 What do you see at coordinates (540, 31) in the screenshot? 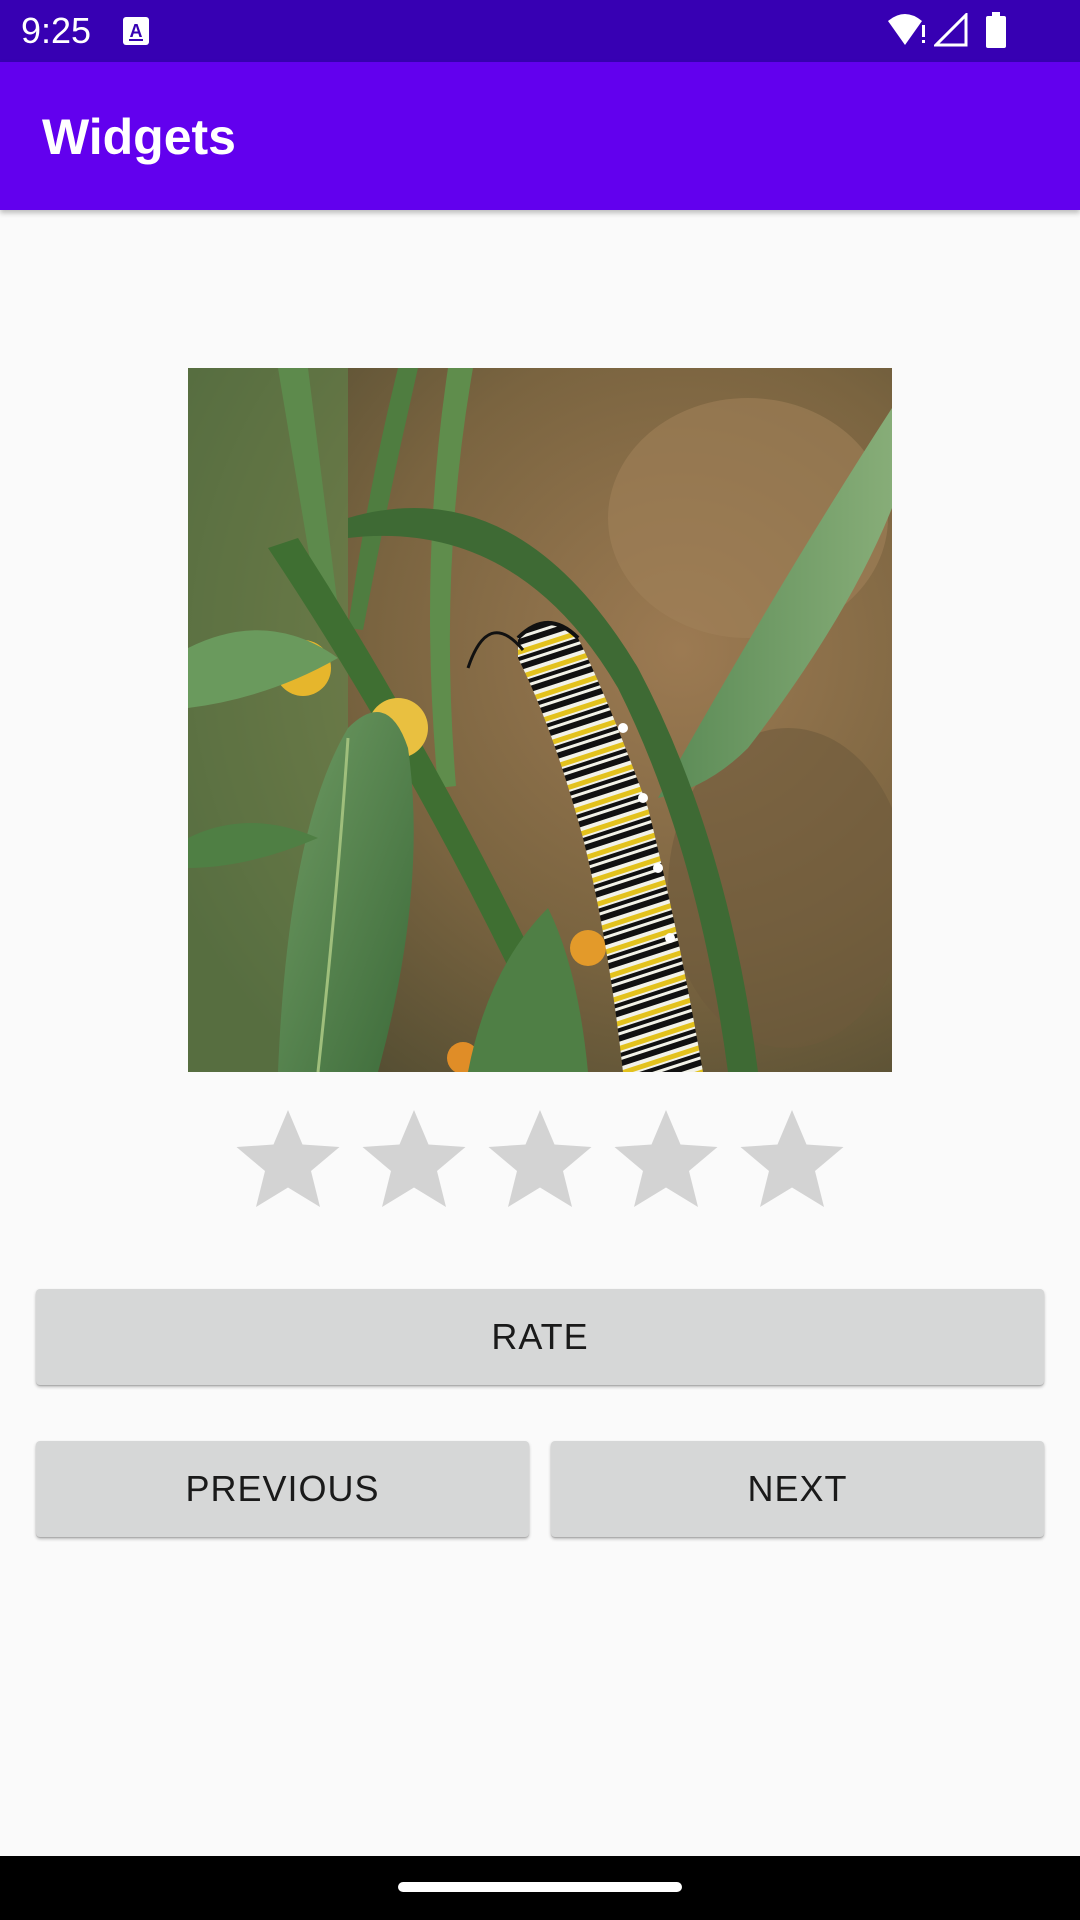
I see `status-bar: 9:25 A` at bounding box center [540, 31].